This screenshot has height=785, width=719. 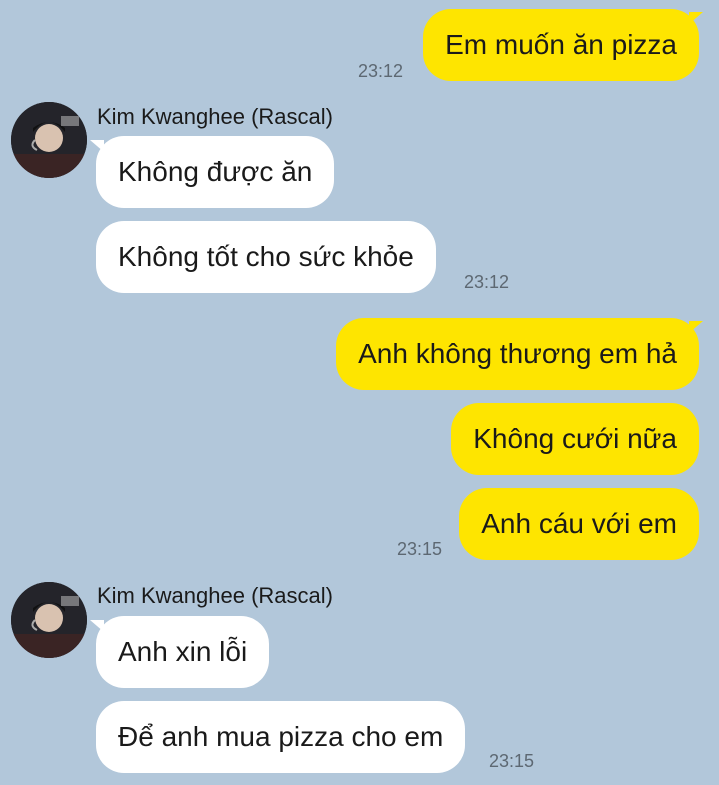 What do you see at coordinates (517, 354) in the screenshot?
I see `message-bubble-outgoing: Anh không thương em hả` at bounding box center [517, 354].